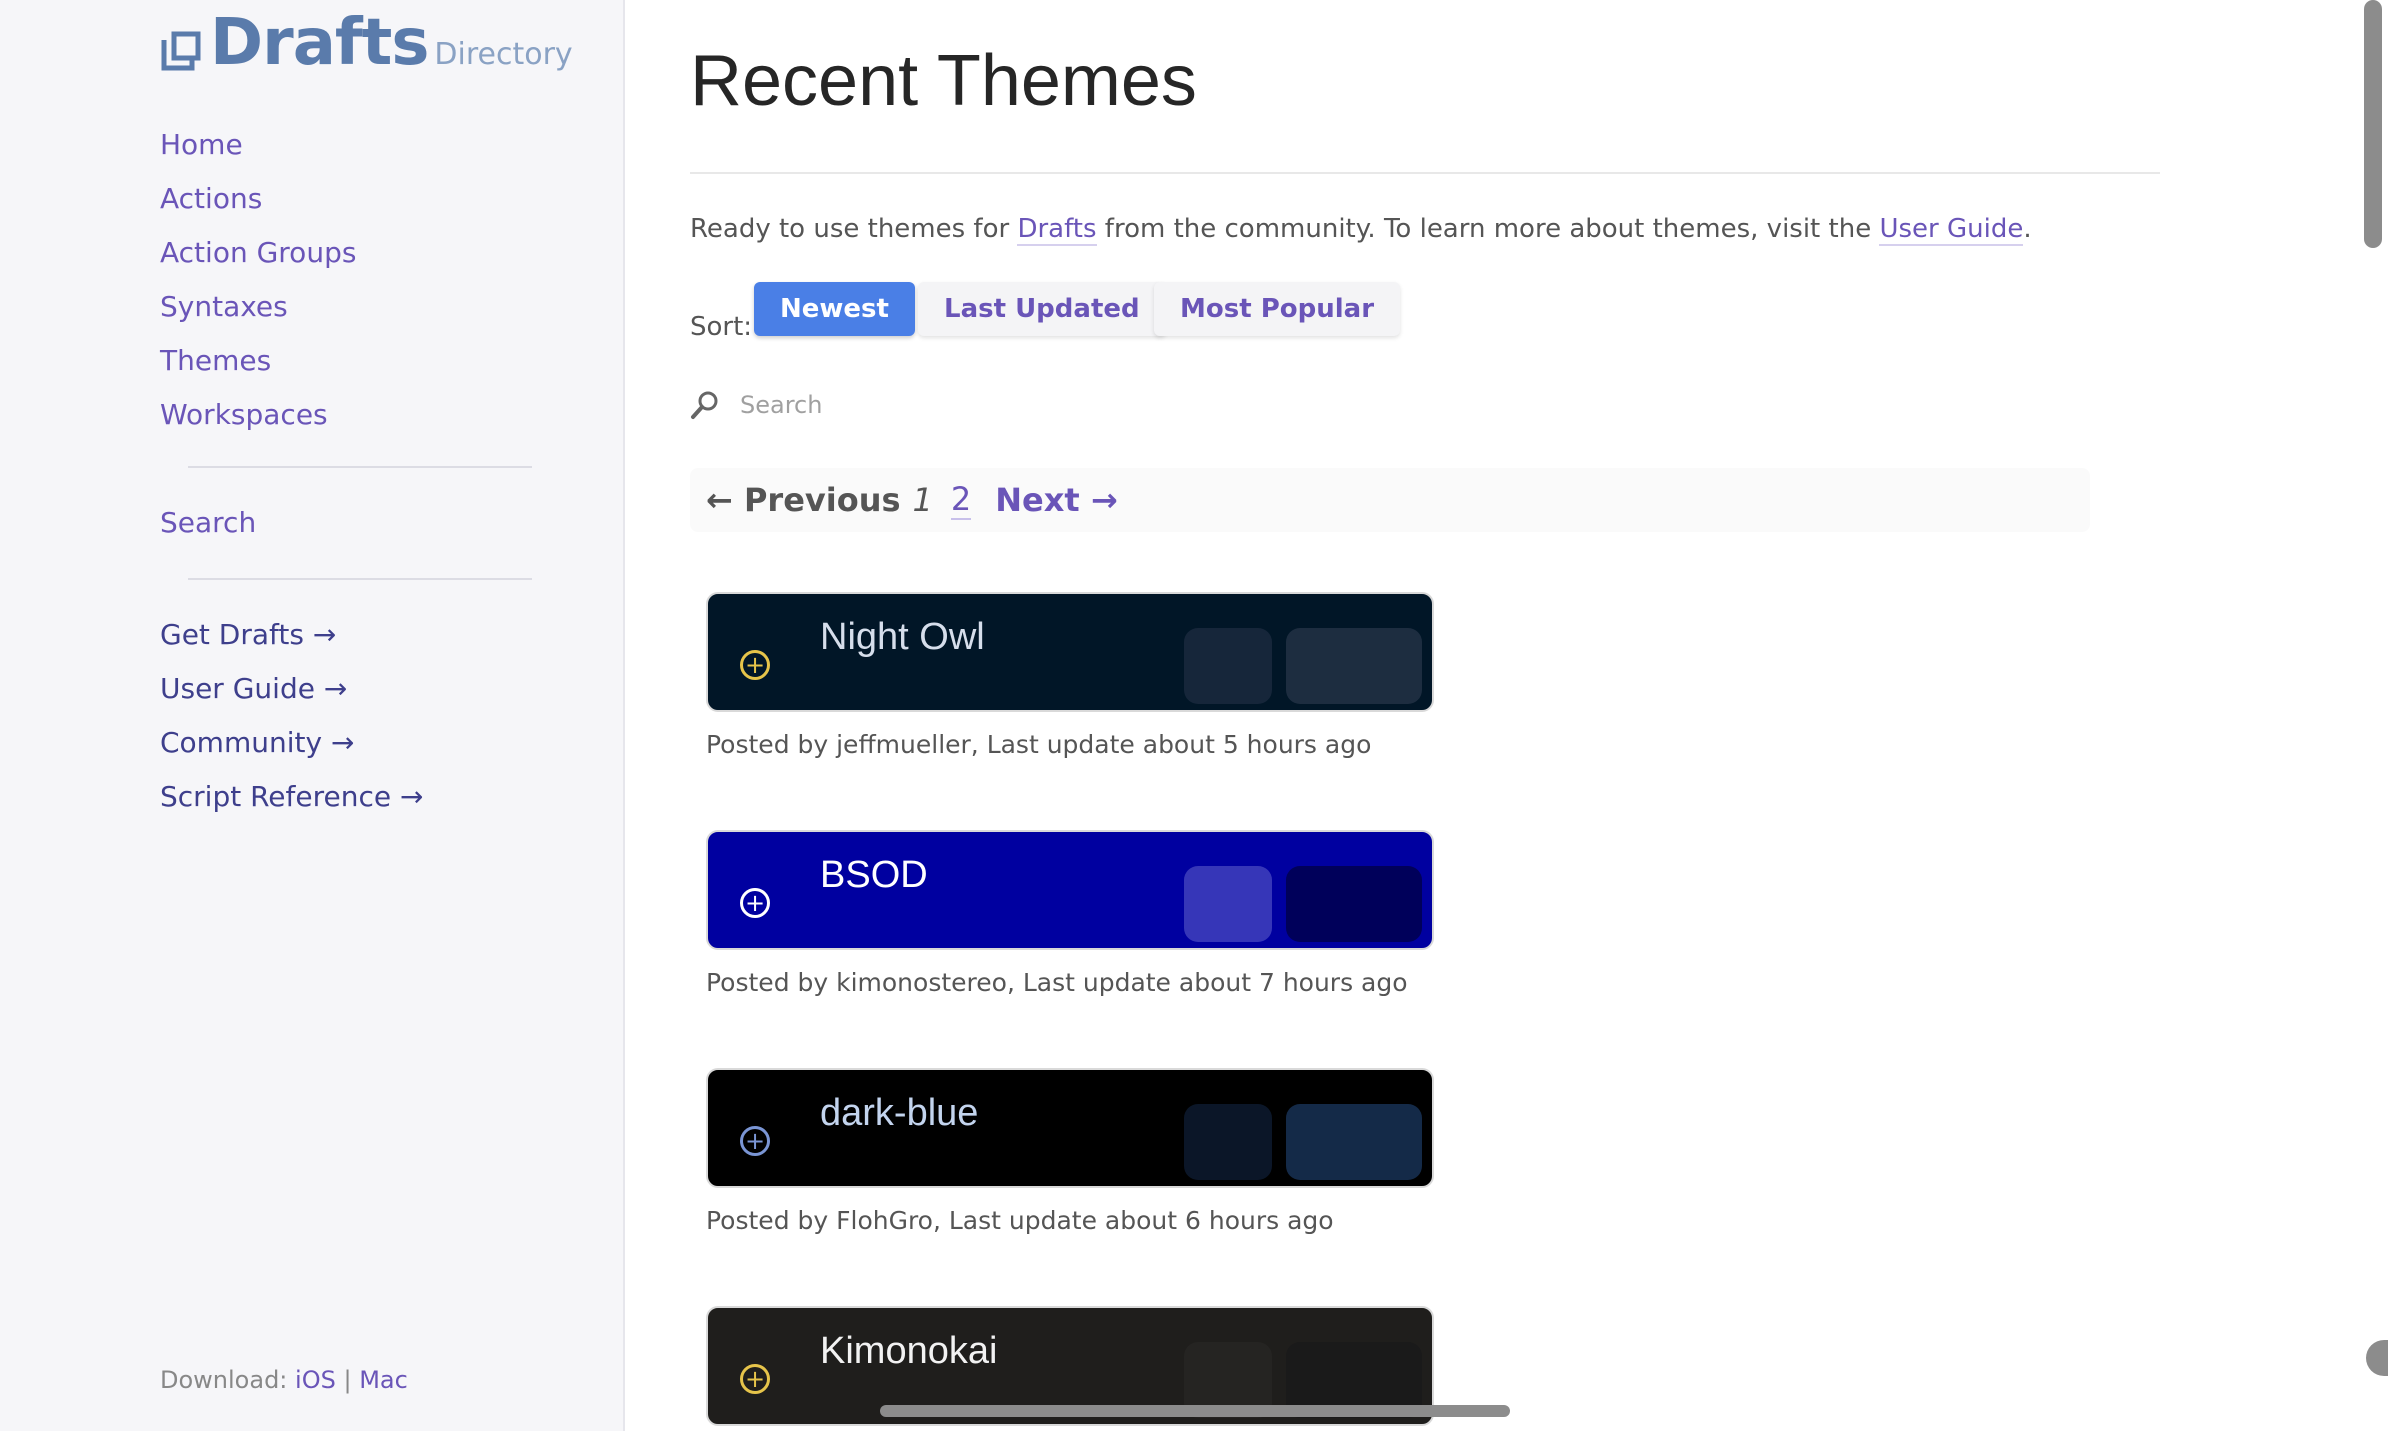  I want to click on search-bar, so click(965, 405).